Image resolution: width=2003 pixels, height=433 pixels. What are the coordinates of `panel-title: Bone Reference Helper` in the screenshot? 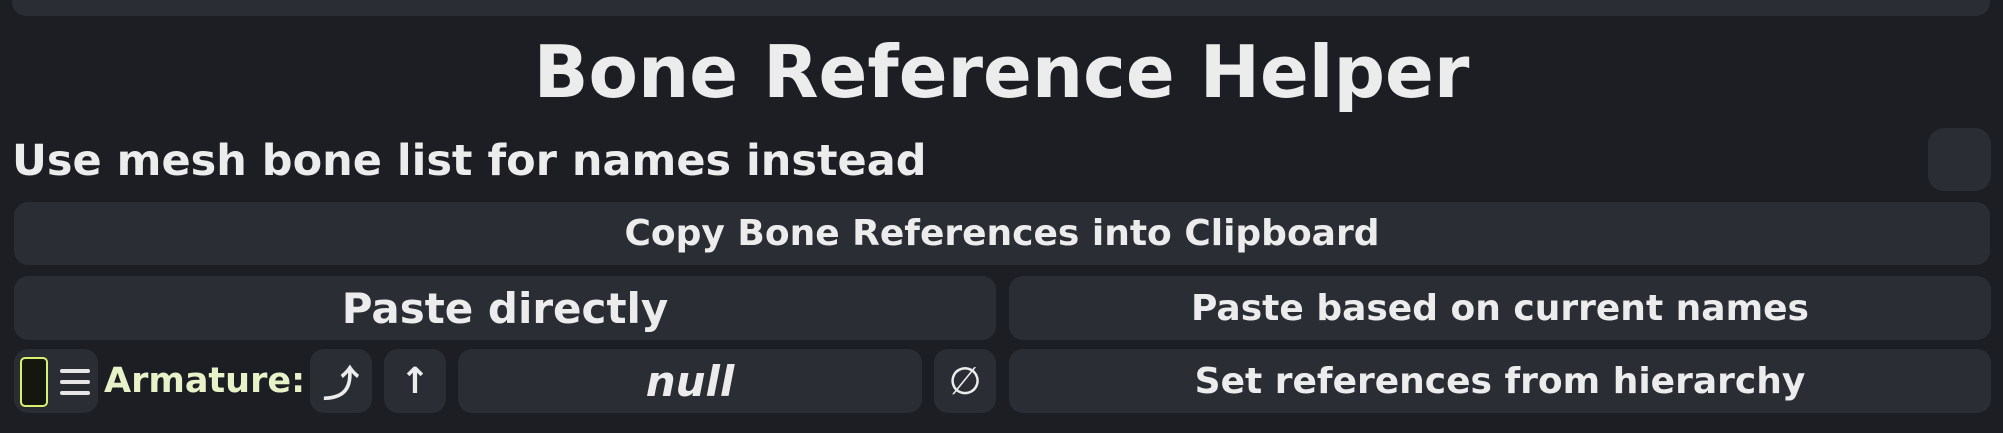 It's located at (1001, 72).